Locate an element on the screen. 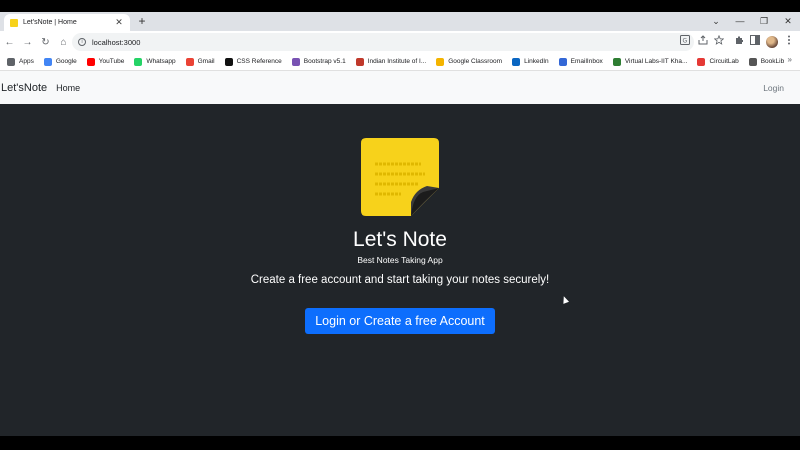  bookmark-item: Google is located at coordinates (60, 61).